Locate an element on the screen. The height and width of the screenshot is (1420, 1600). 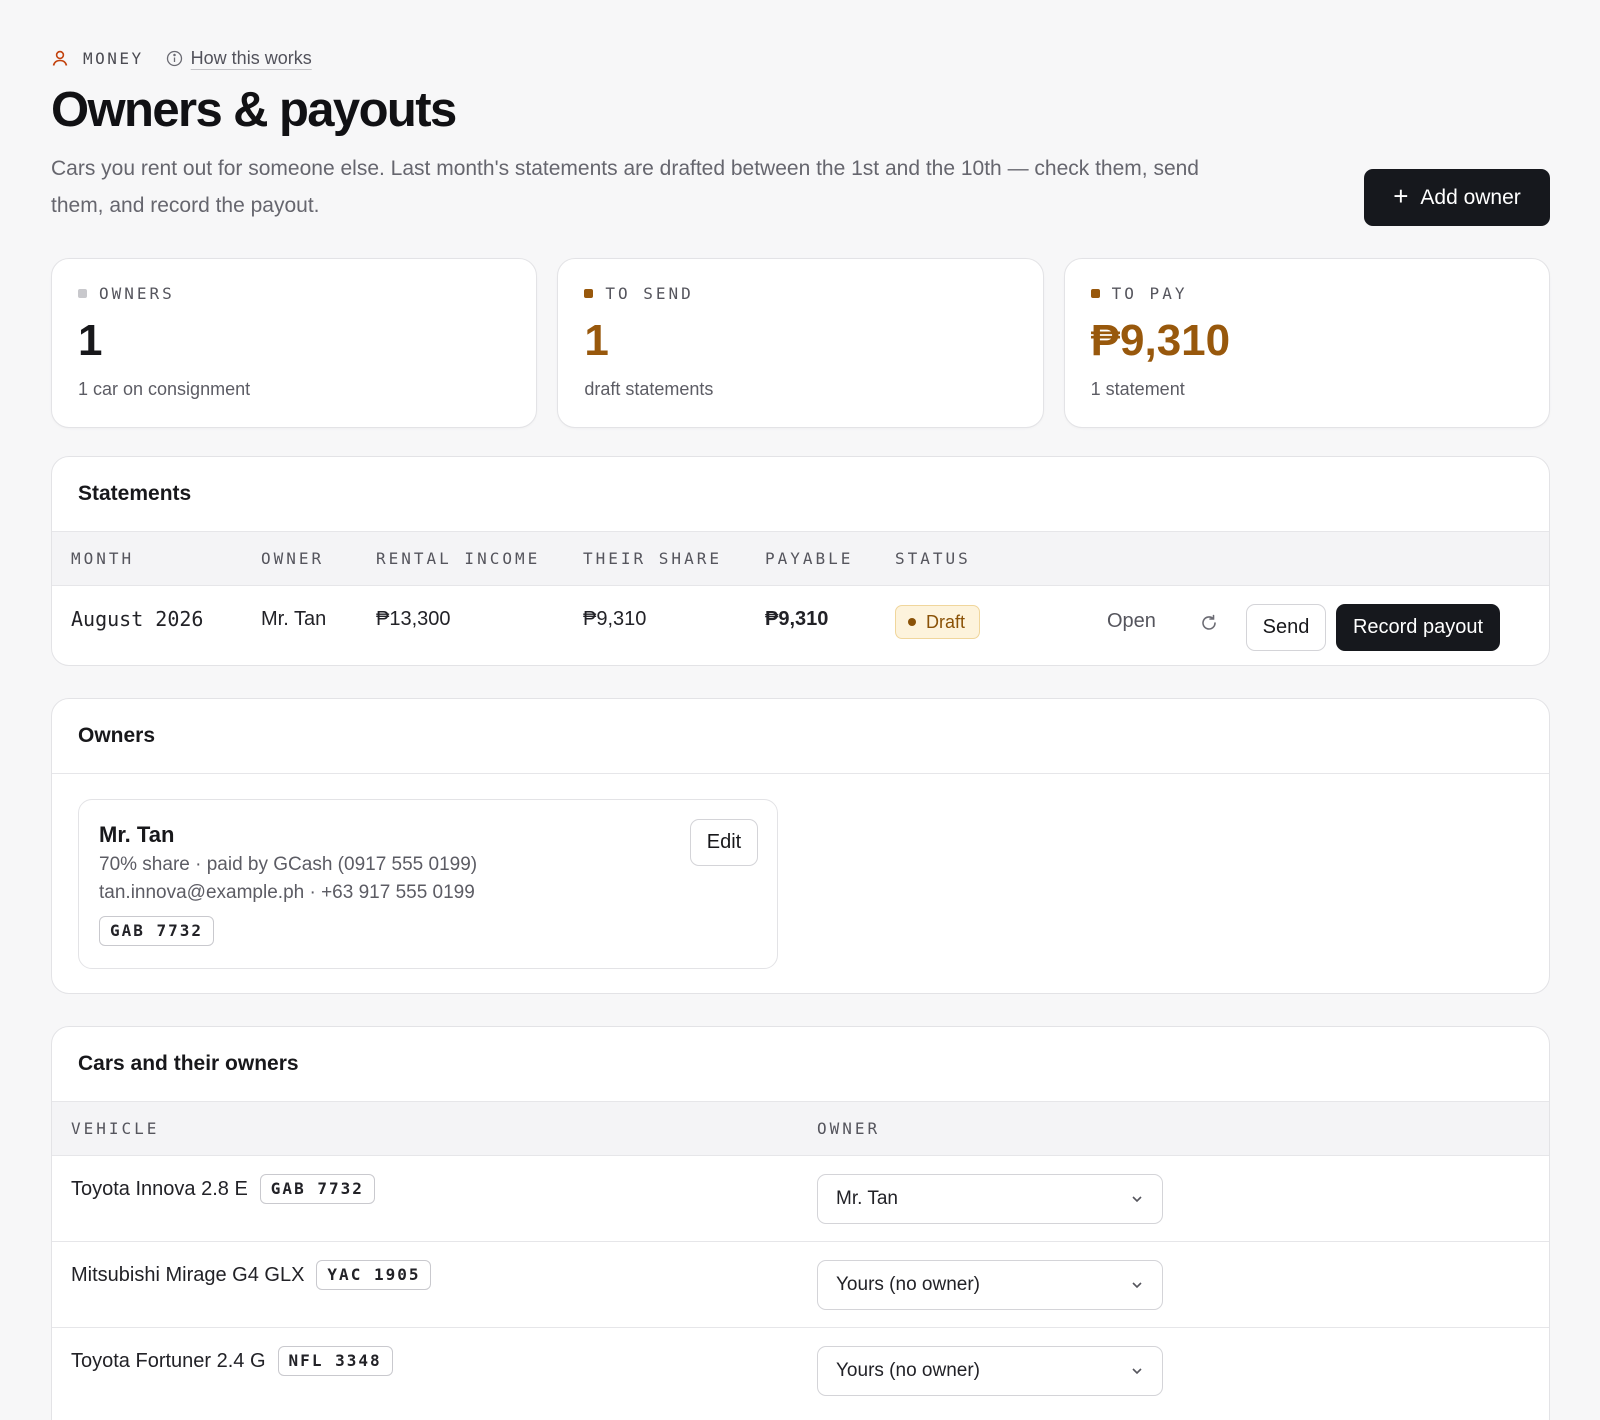
how-this-works-link: How this works is located at coordinates (251, 58).